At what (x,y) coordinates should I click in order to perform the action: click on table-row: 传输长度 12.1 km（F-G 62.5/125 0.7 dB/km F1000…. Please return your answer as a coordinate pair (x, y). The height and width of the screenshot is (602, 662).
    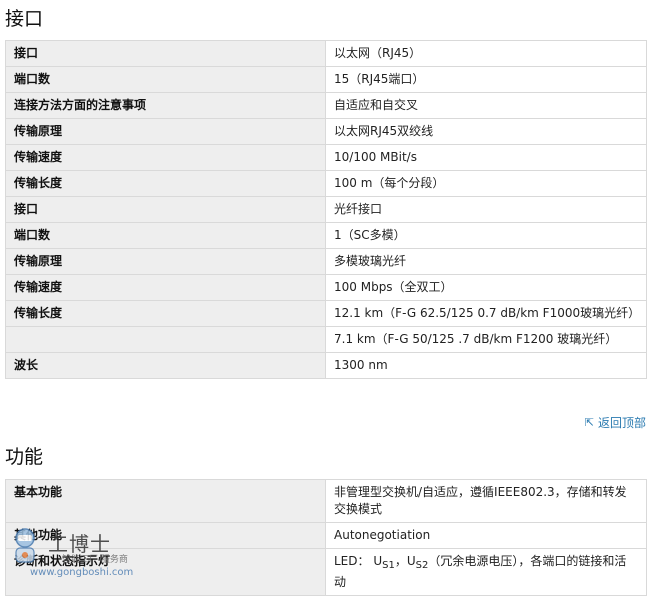
    Looking at the image, I should click on (326, 313).